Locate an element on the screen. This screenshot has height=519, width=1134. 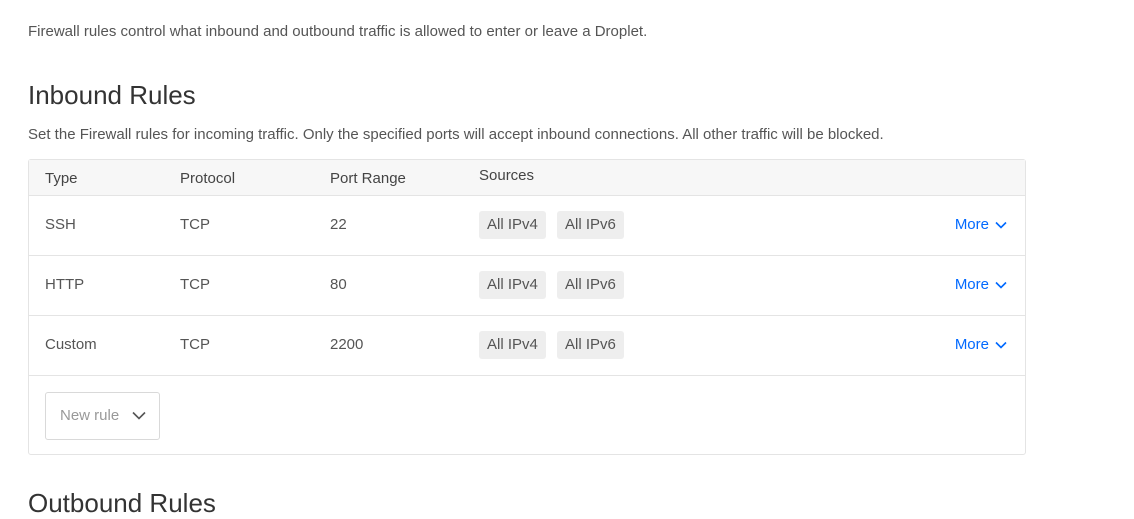
table-row: HTTP TCP 80 All IPv4 All IPv6 More is located at coordinates (527, 286).